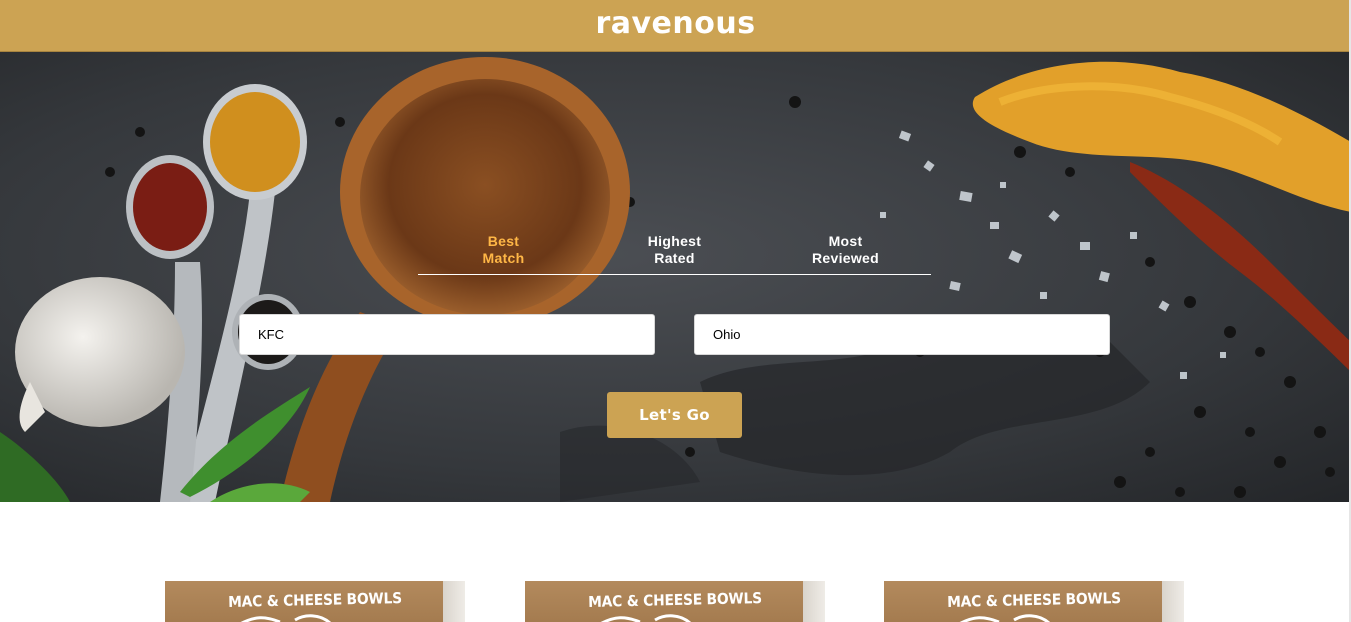 The width and height of the screenshot is (1351, 622). What do you see at coordinates (503, 258) in the screenshot?
I see `sort-option-label: Match` at bounding box center [503, 258].